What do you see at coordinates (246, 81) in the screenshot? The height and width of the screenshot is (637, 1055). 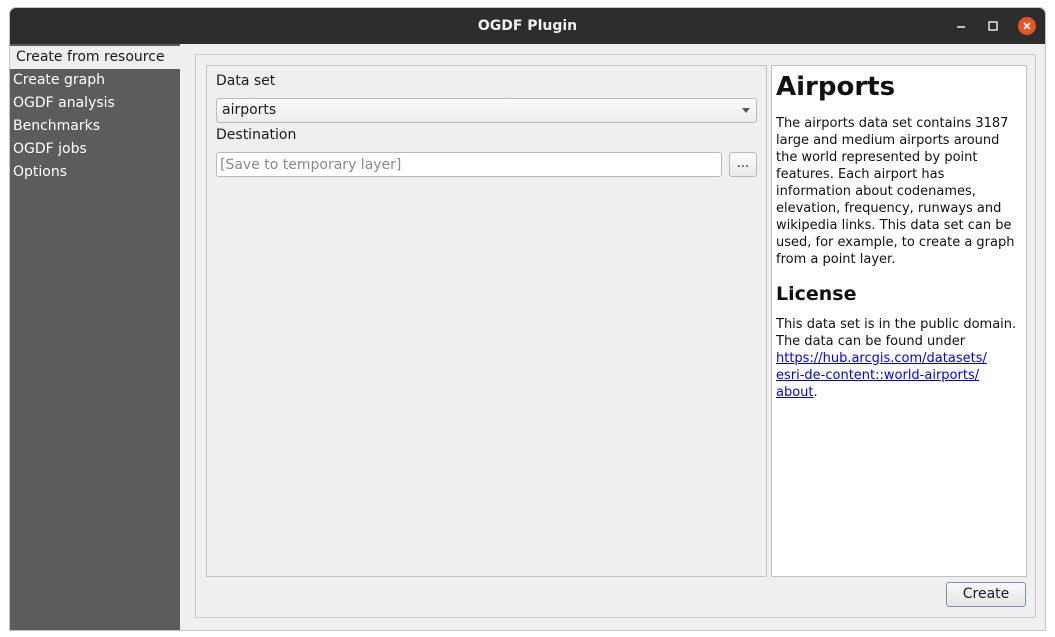 I see `dataset-label: Data set` at bounding box center [246, 81].